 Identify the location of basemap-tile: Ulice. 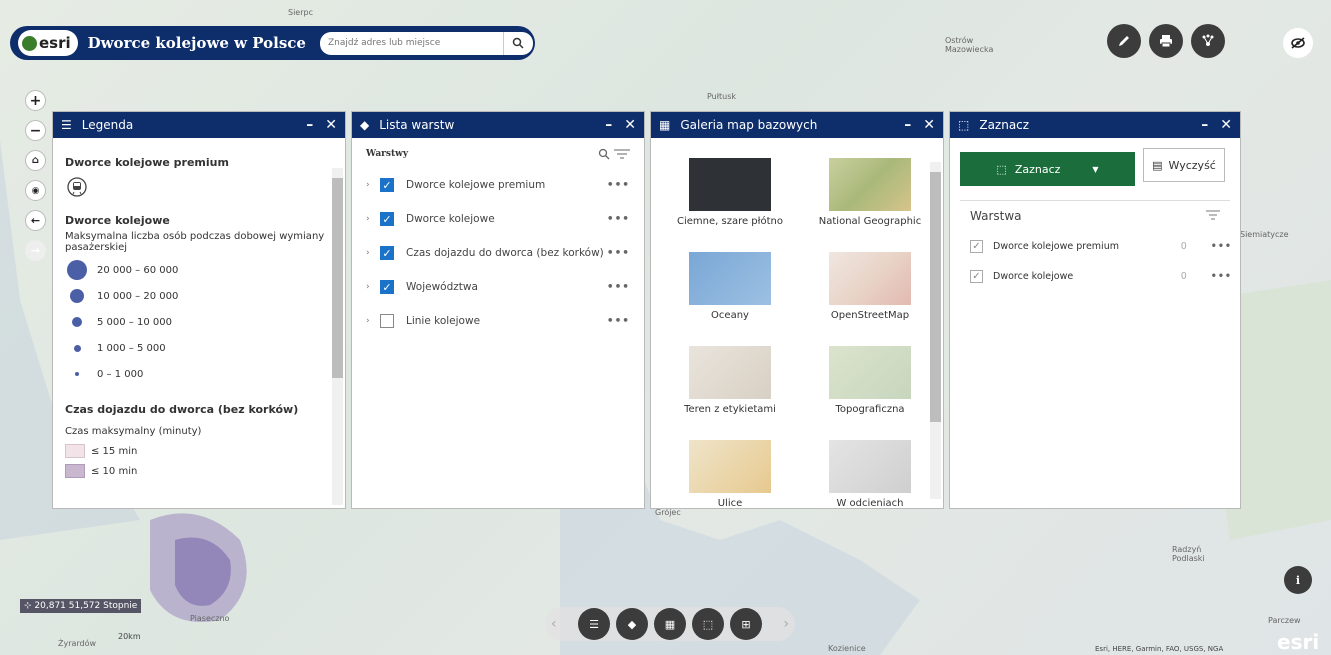
(730, 474).